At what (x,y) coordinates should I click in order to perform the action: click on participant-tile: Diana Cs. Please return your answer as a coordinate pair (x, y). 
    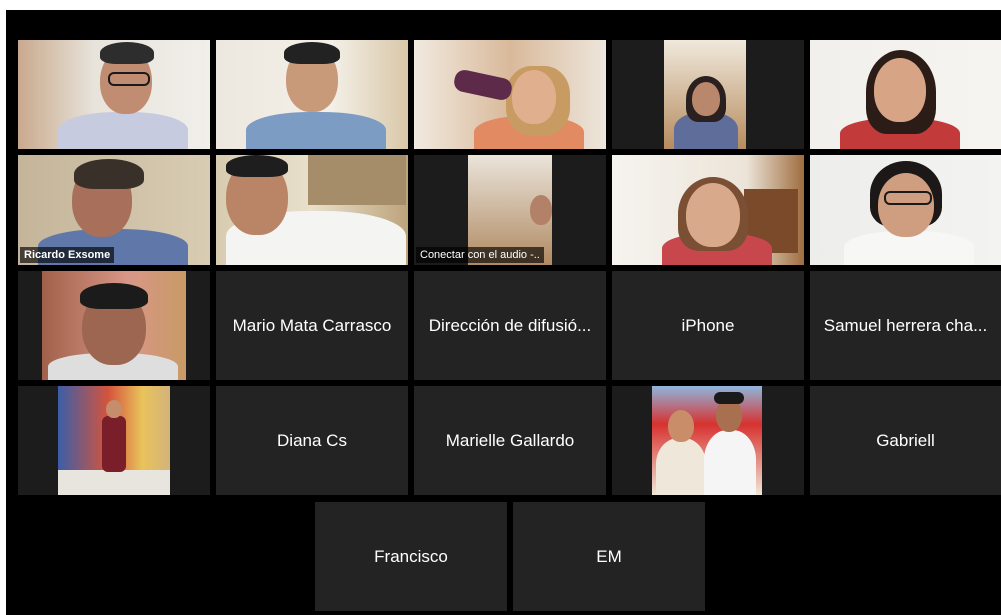
    Looking at the image, I should click on (312, 440).